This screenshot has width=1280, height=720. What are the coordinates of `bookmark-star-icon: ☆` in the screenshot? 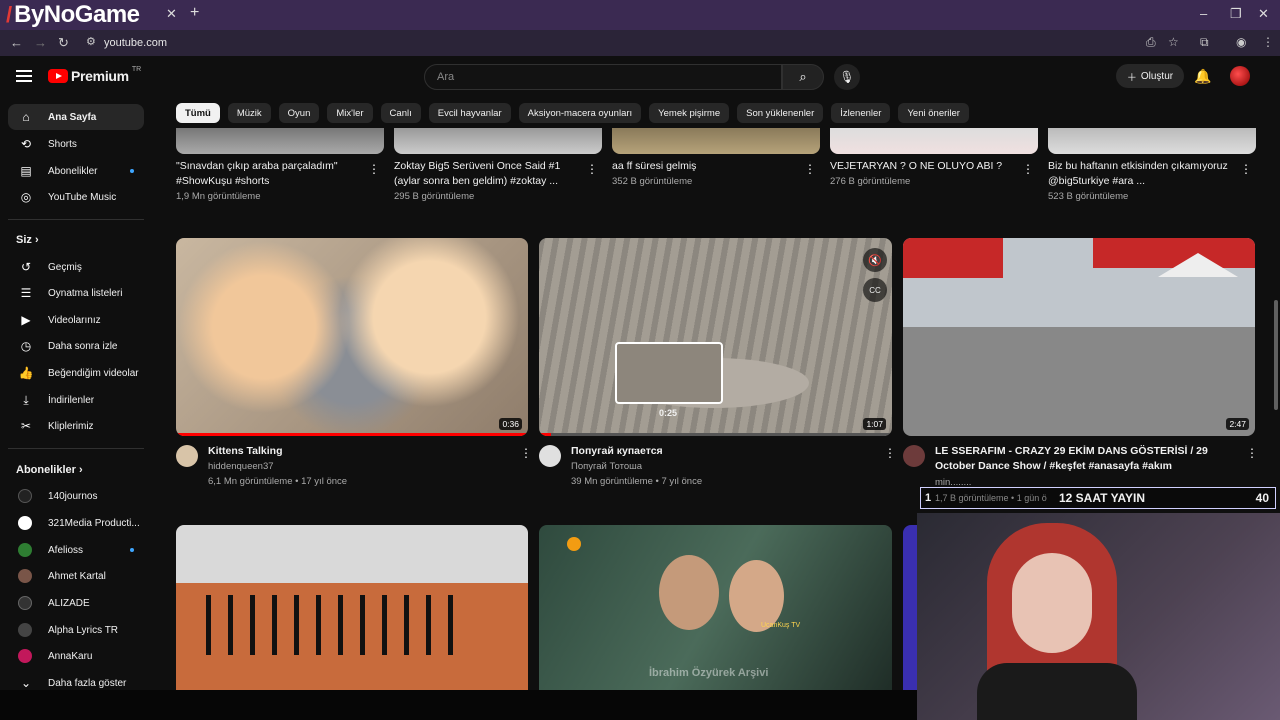 It's located at (1173, 42).